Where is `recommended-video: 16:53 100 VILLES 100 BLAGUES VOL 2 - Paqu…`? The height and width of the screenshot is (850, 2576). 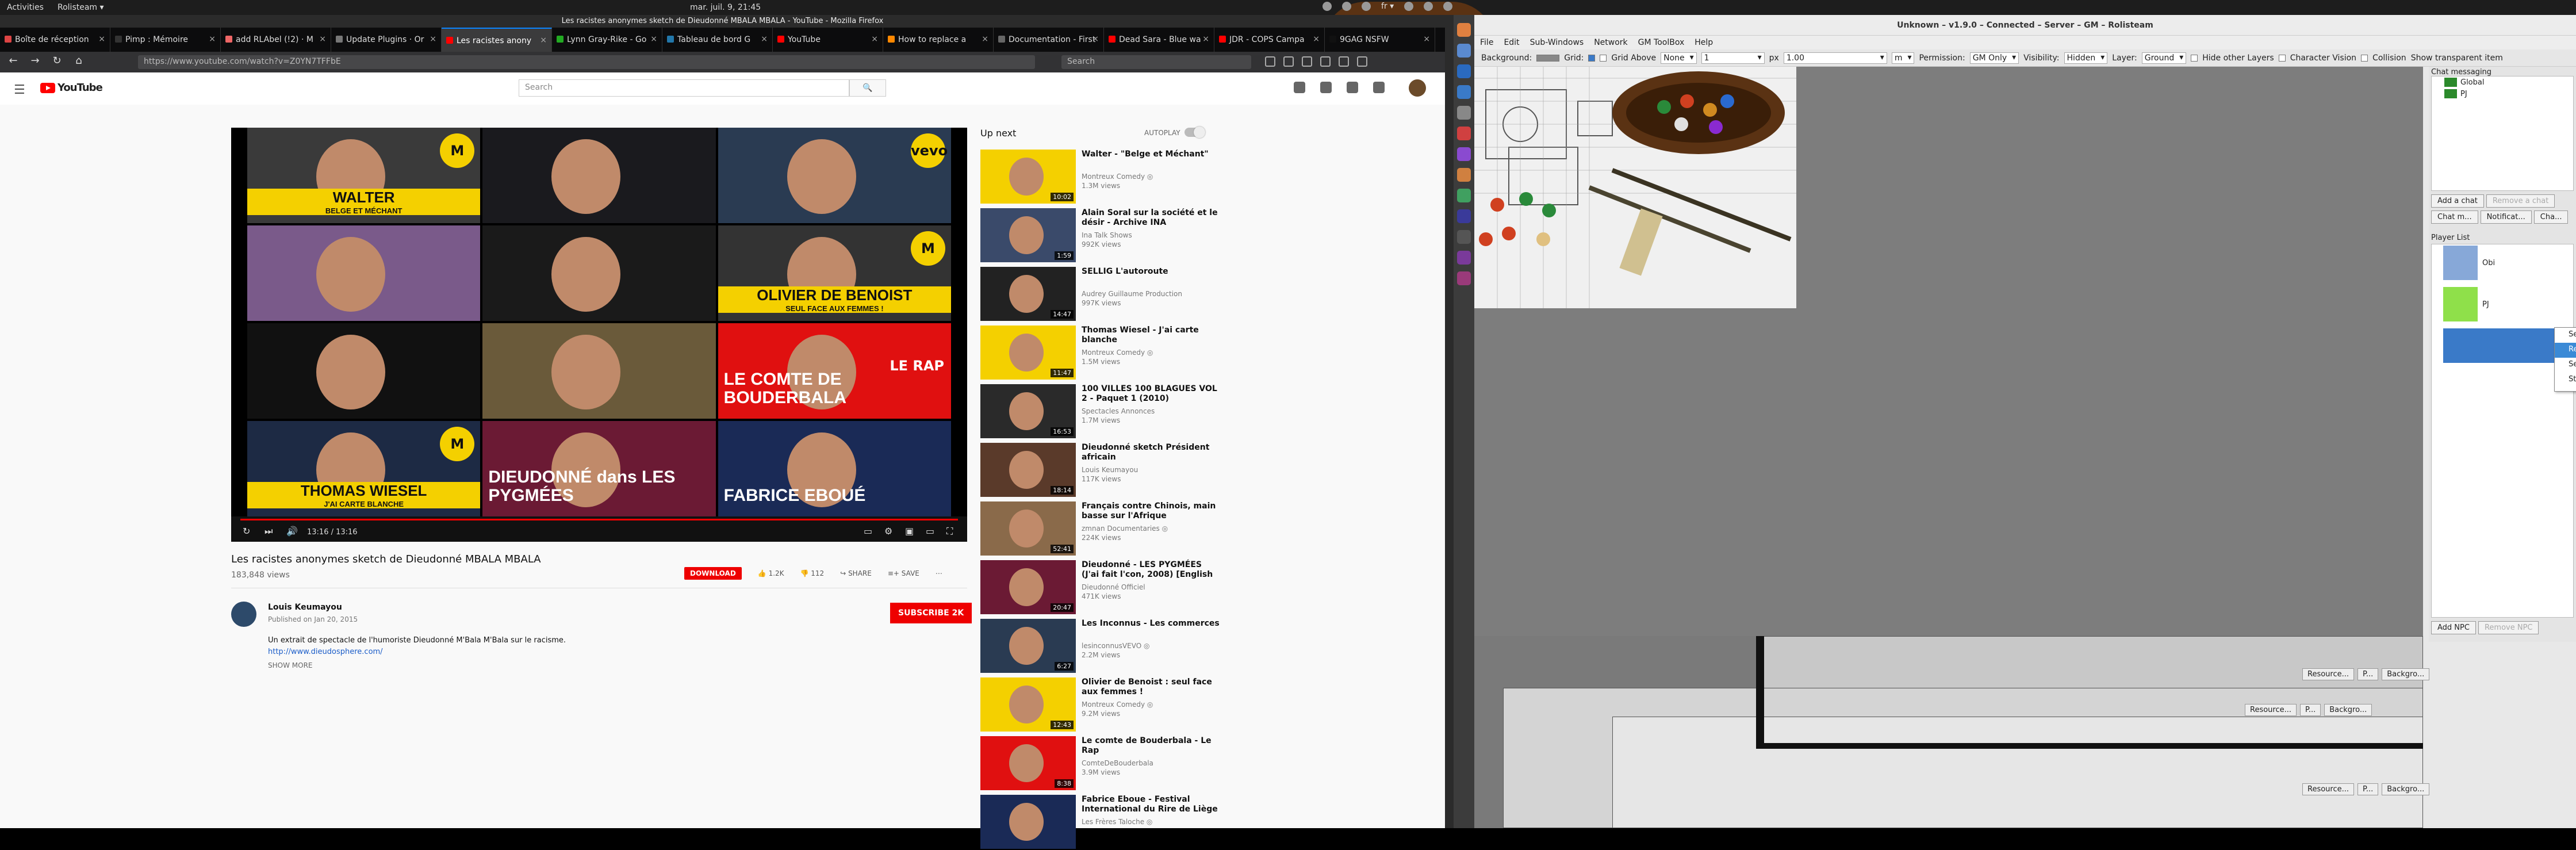 recommended-video: 16:53 100 VILLES 100 BLAGUES VOL 2 - Paqu… is located at coordinates (1101, 411).